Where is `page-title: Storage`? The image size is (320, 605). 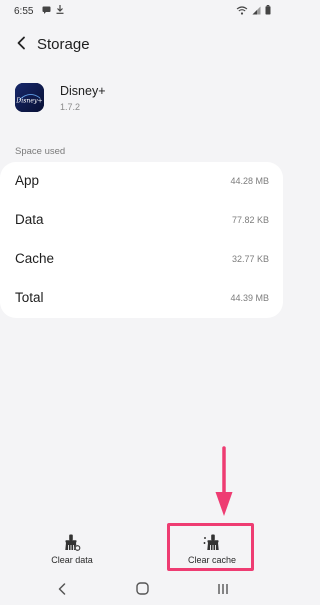
page-title: Storage is located at coordinates (63, 44).